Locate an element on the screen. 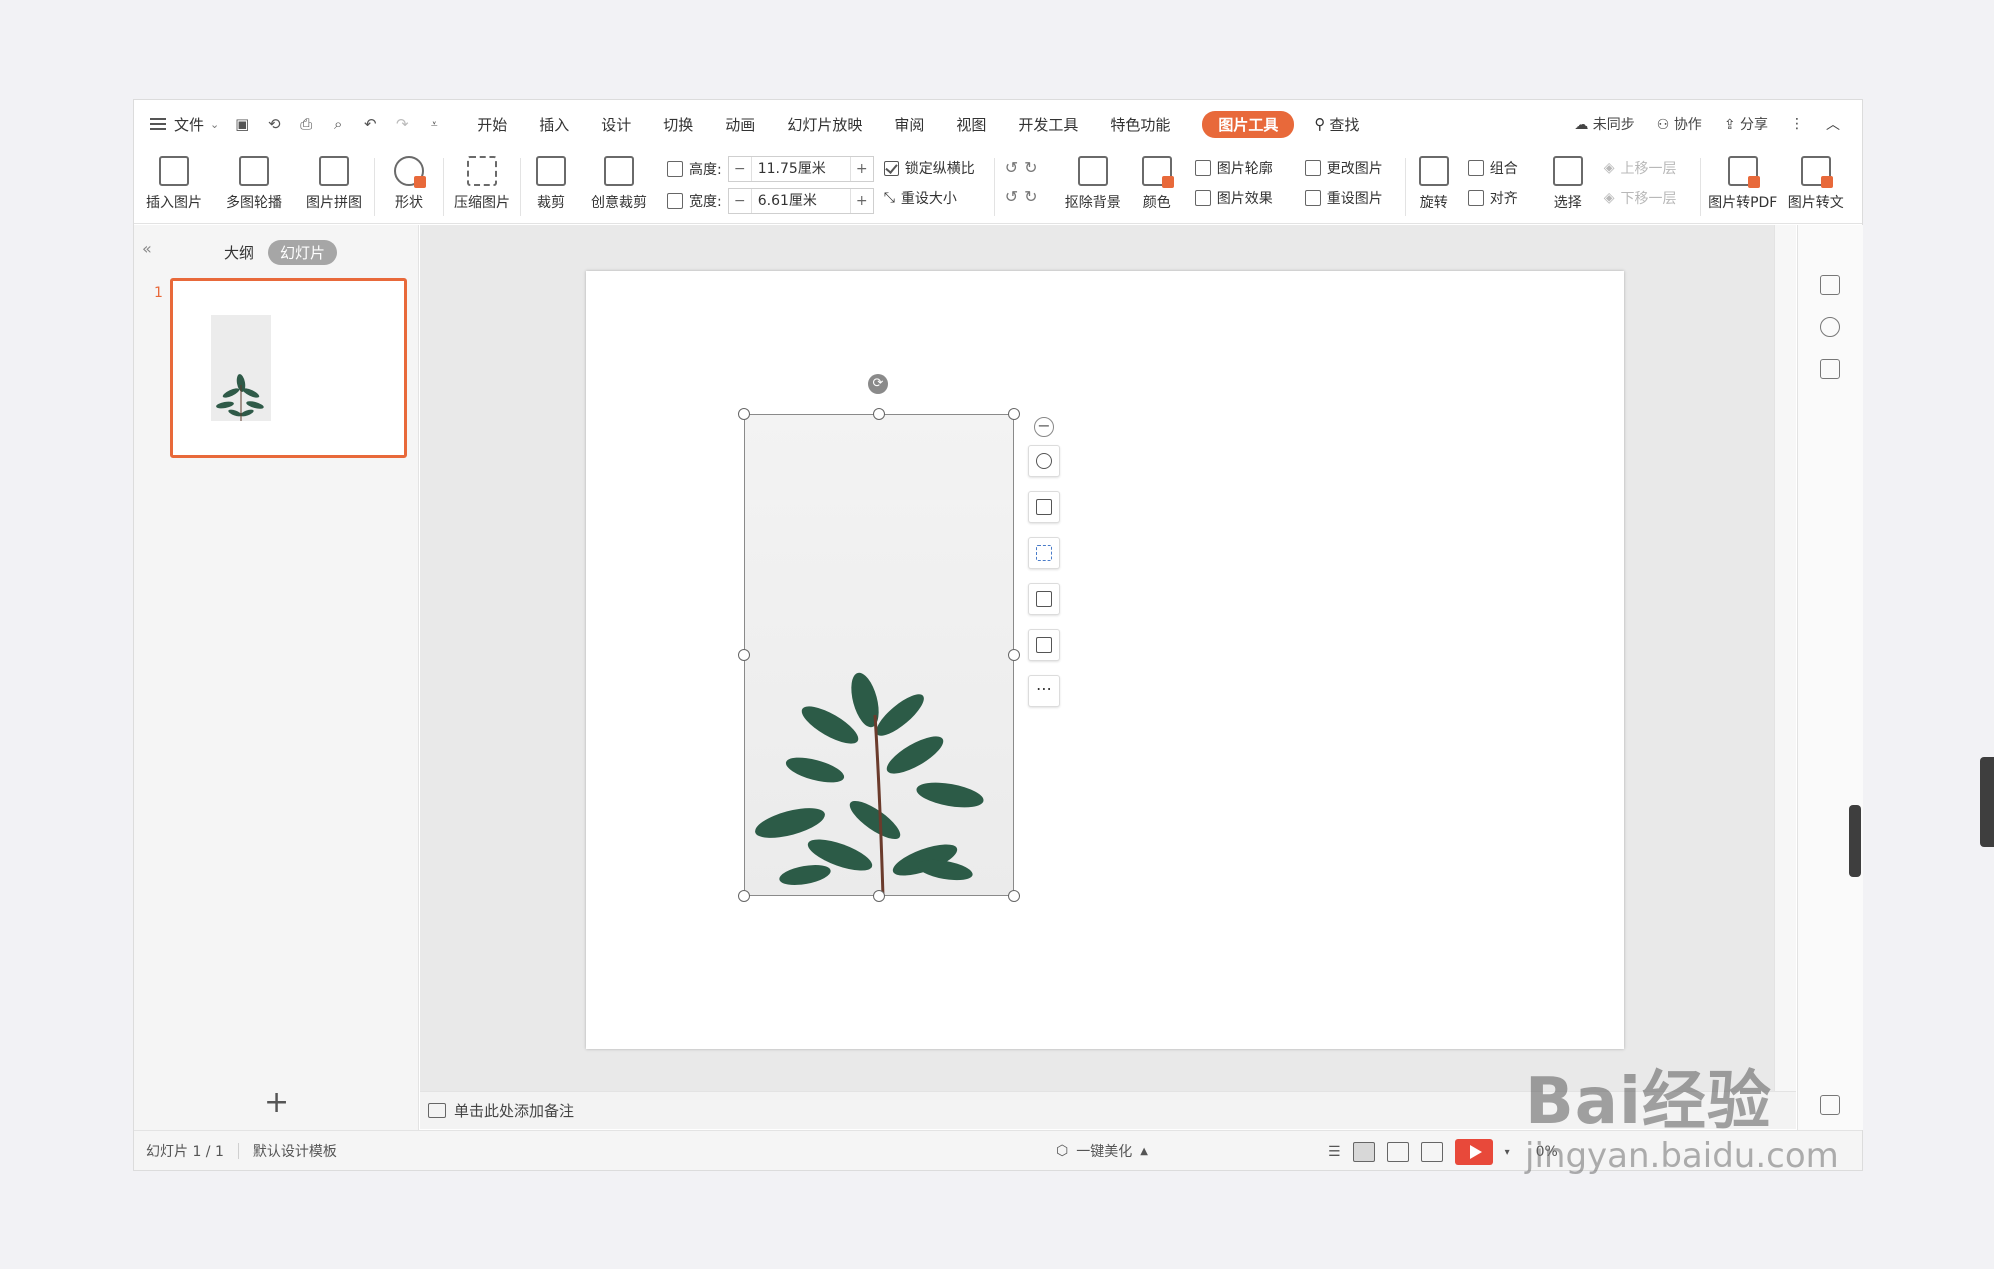  width-spinner: − 6.61厘米 + is located at coordinates (800, 201).